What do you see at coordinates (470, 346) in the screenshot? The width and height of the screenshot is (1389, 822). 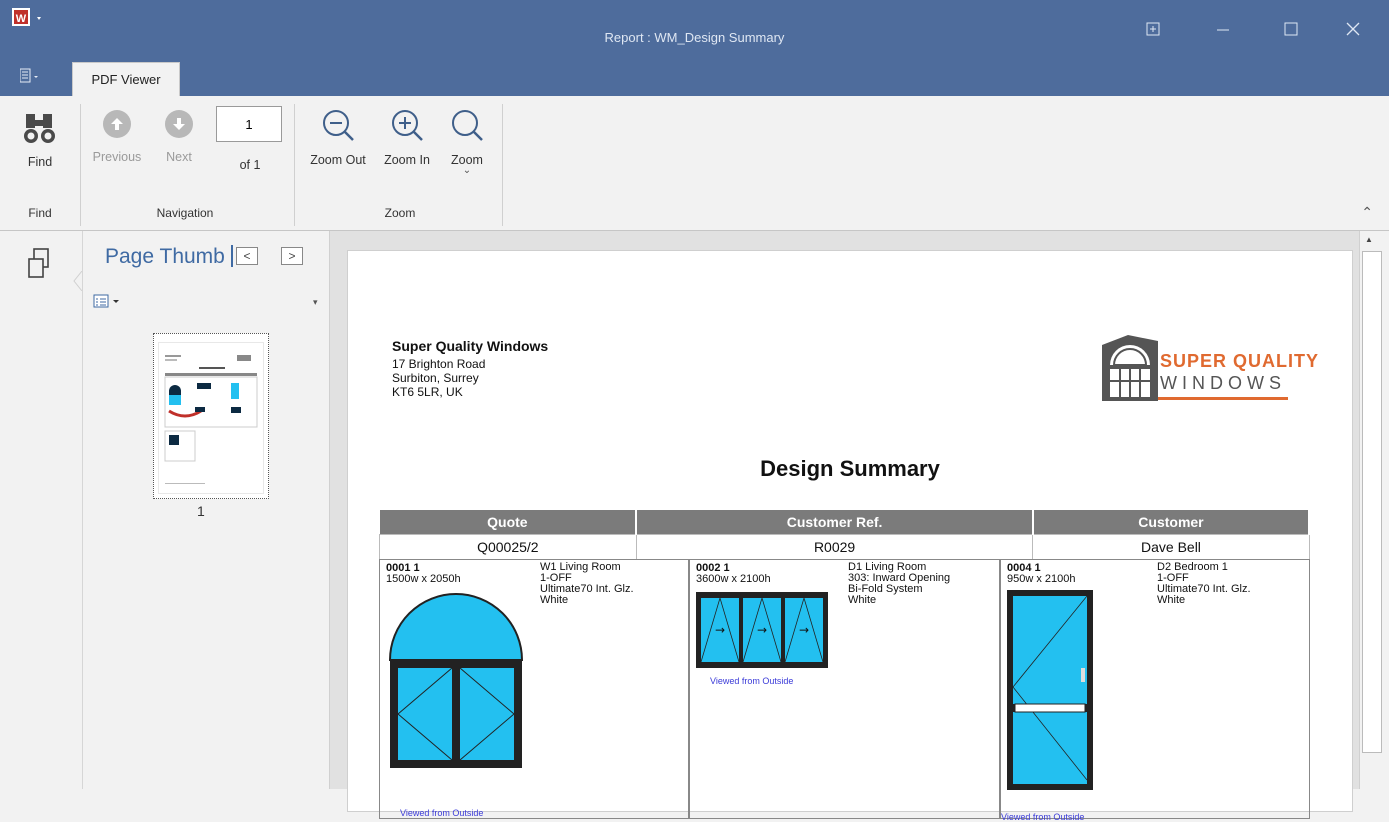 I see `company-name: Super Quality Windows` at bounding box center [470, 346].